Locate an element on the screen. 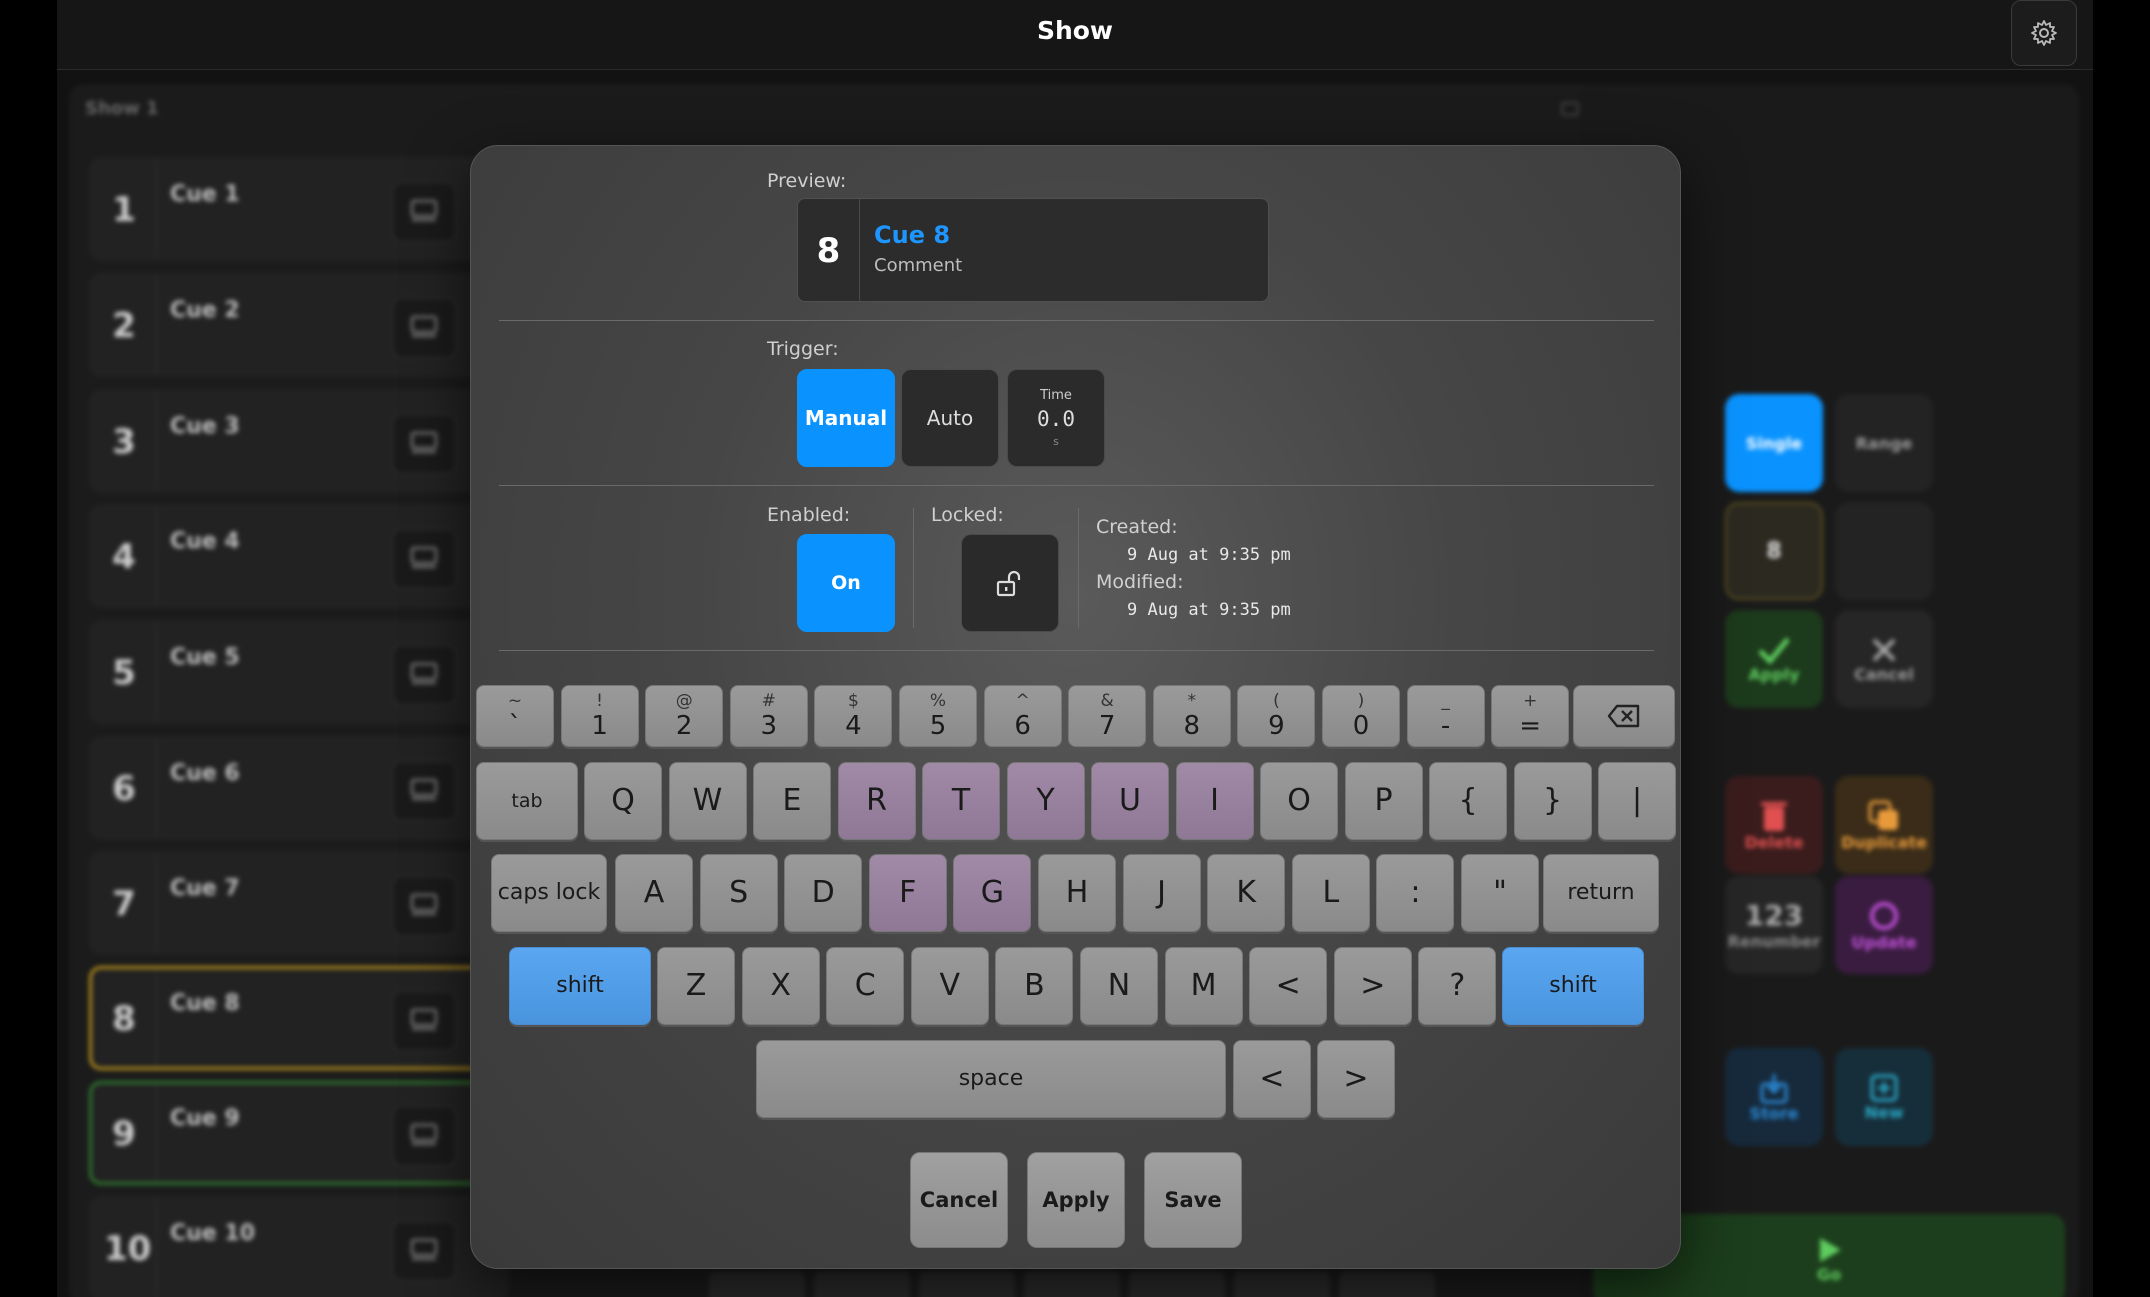 Image resolution: width=2150 pixels, height=1297 pixels. duplicate-icon is located at coordinates (1883, 815).